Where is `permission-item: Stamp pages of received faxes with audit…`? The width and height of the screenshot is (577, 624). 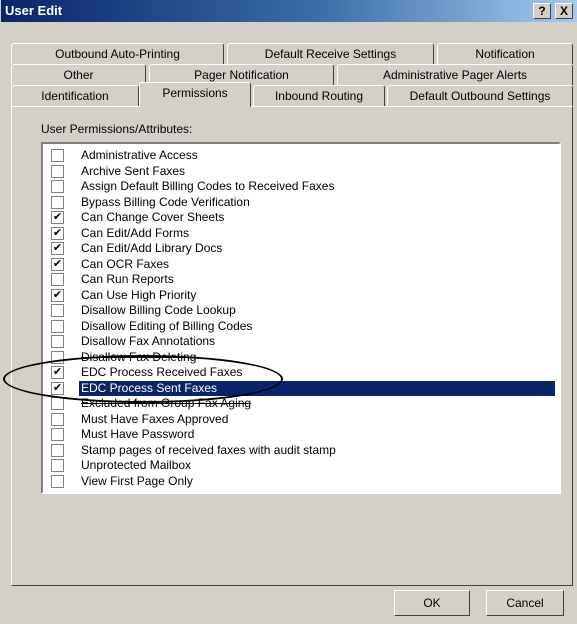 permission-item: Stamp pages of received faxes with audit… is located at coordinates (304, 450).